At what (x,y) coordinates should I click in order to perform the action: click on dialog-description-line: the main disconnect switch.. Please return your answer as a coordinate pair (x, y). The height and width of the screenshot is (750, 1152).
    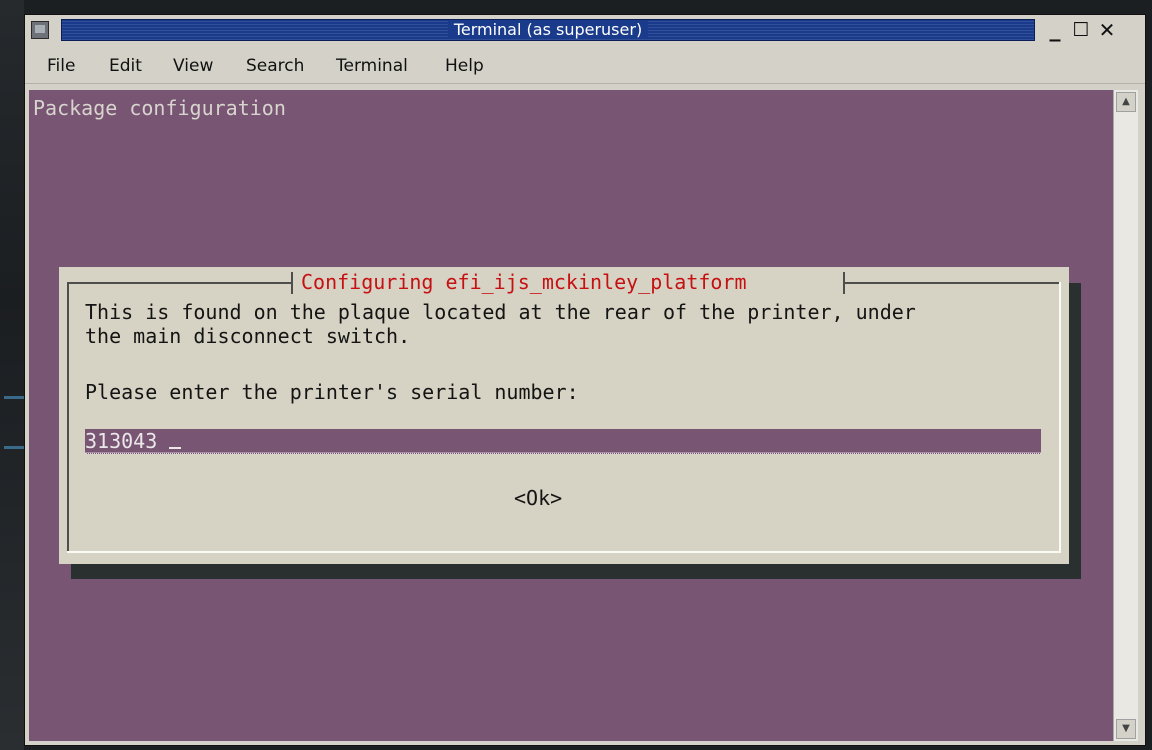
    Looking at the image, I should click on (248, 336).